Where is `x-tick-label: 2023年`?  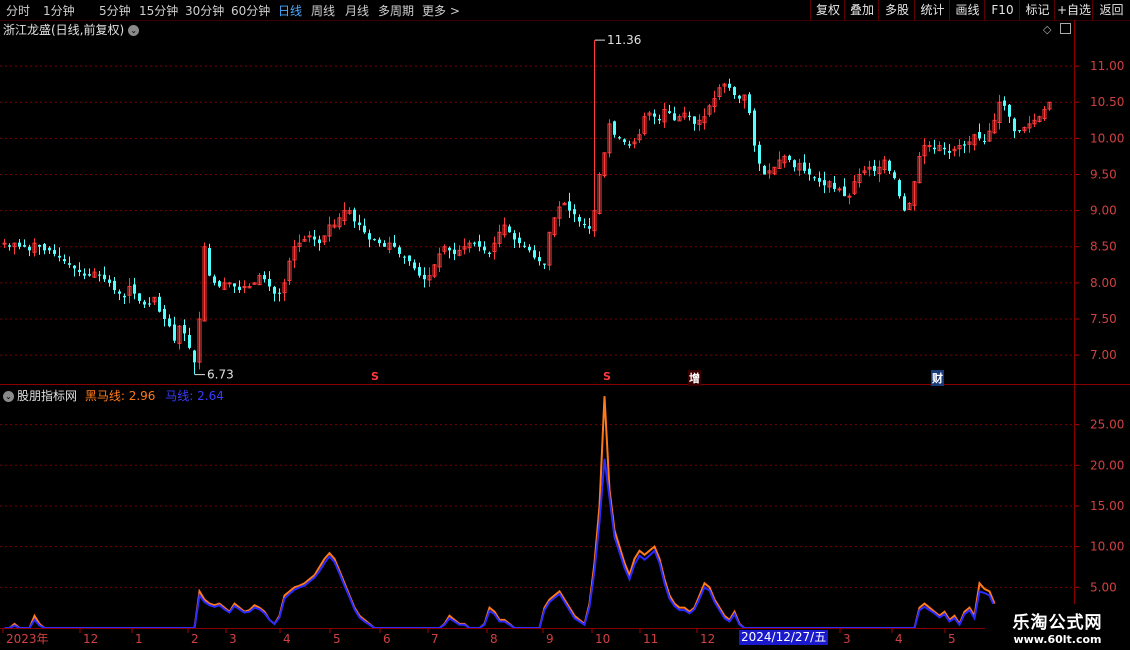
x-tick-label: 2023年 is located at coordinates (27, 639).